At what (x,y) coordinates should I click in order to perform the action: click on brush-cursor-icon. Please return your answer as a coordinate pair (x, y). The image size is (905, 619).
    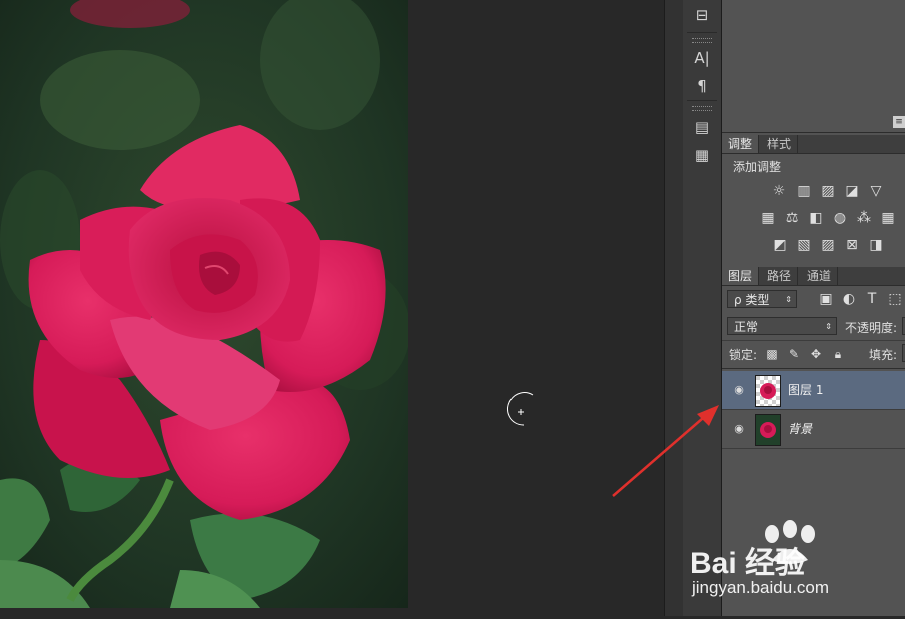
    Looking at the image, I should click on (520, 409).